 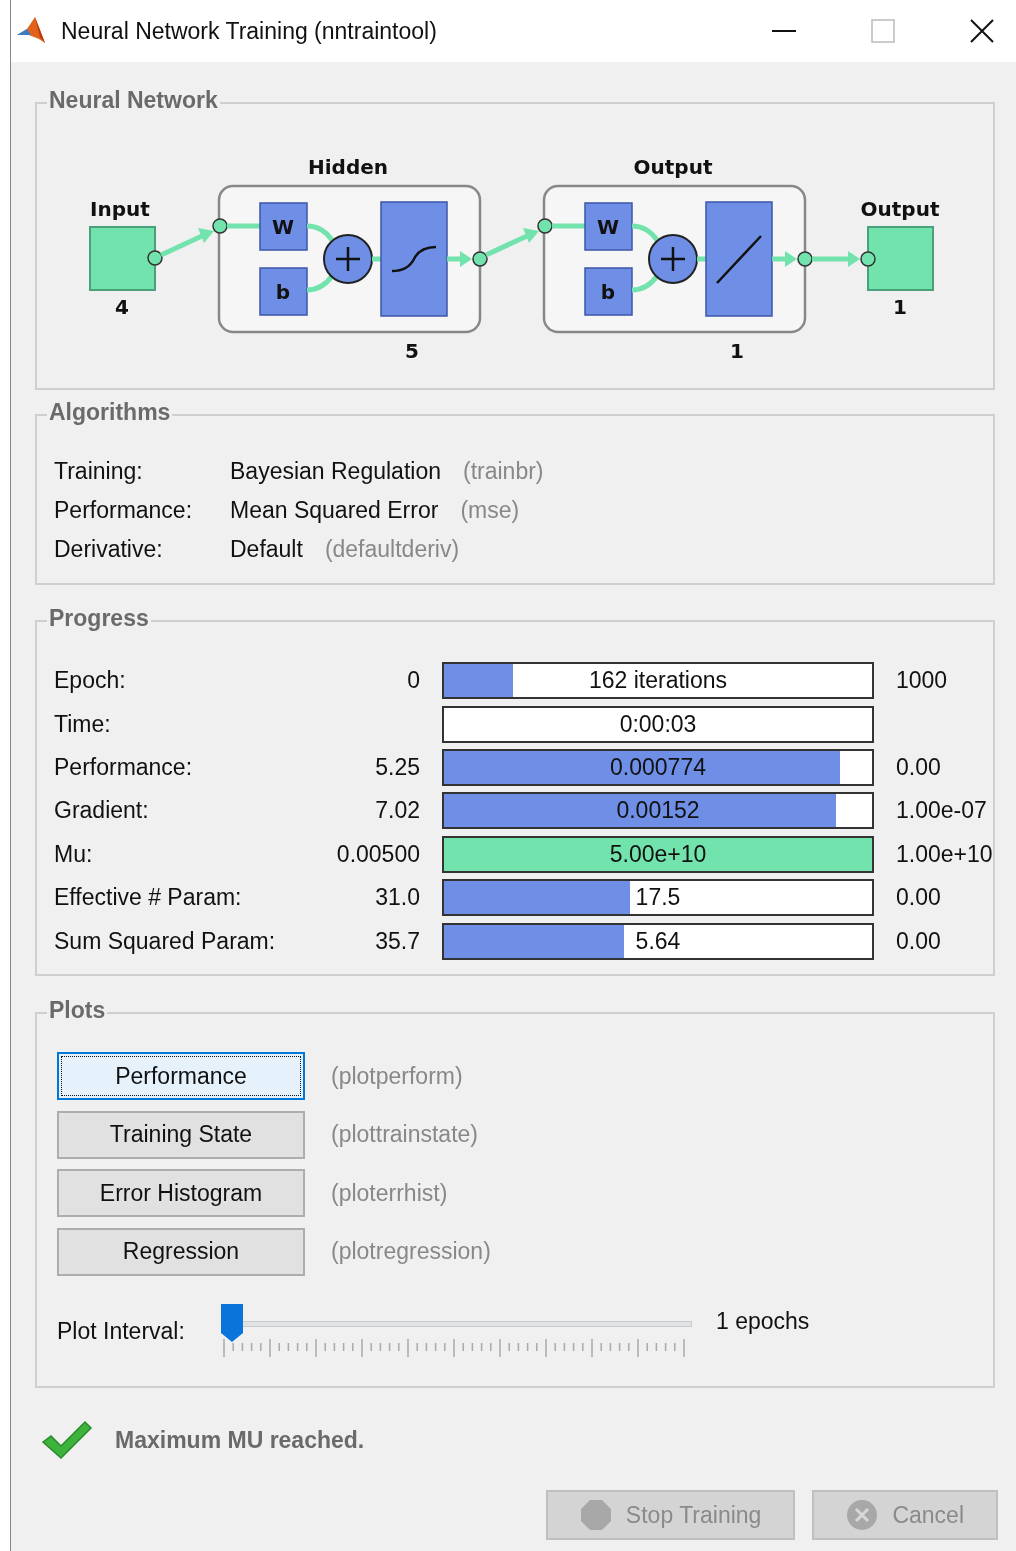 What do you see at coordinates (900, 209) in the screenshot?
I see `node-label: Output` at bounding box center [900, 209].